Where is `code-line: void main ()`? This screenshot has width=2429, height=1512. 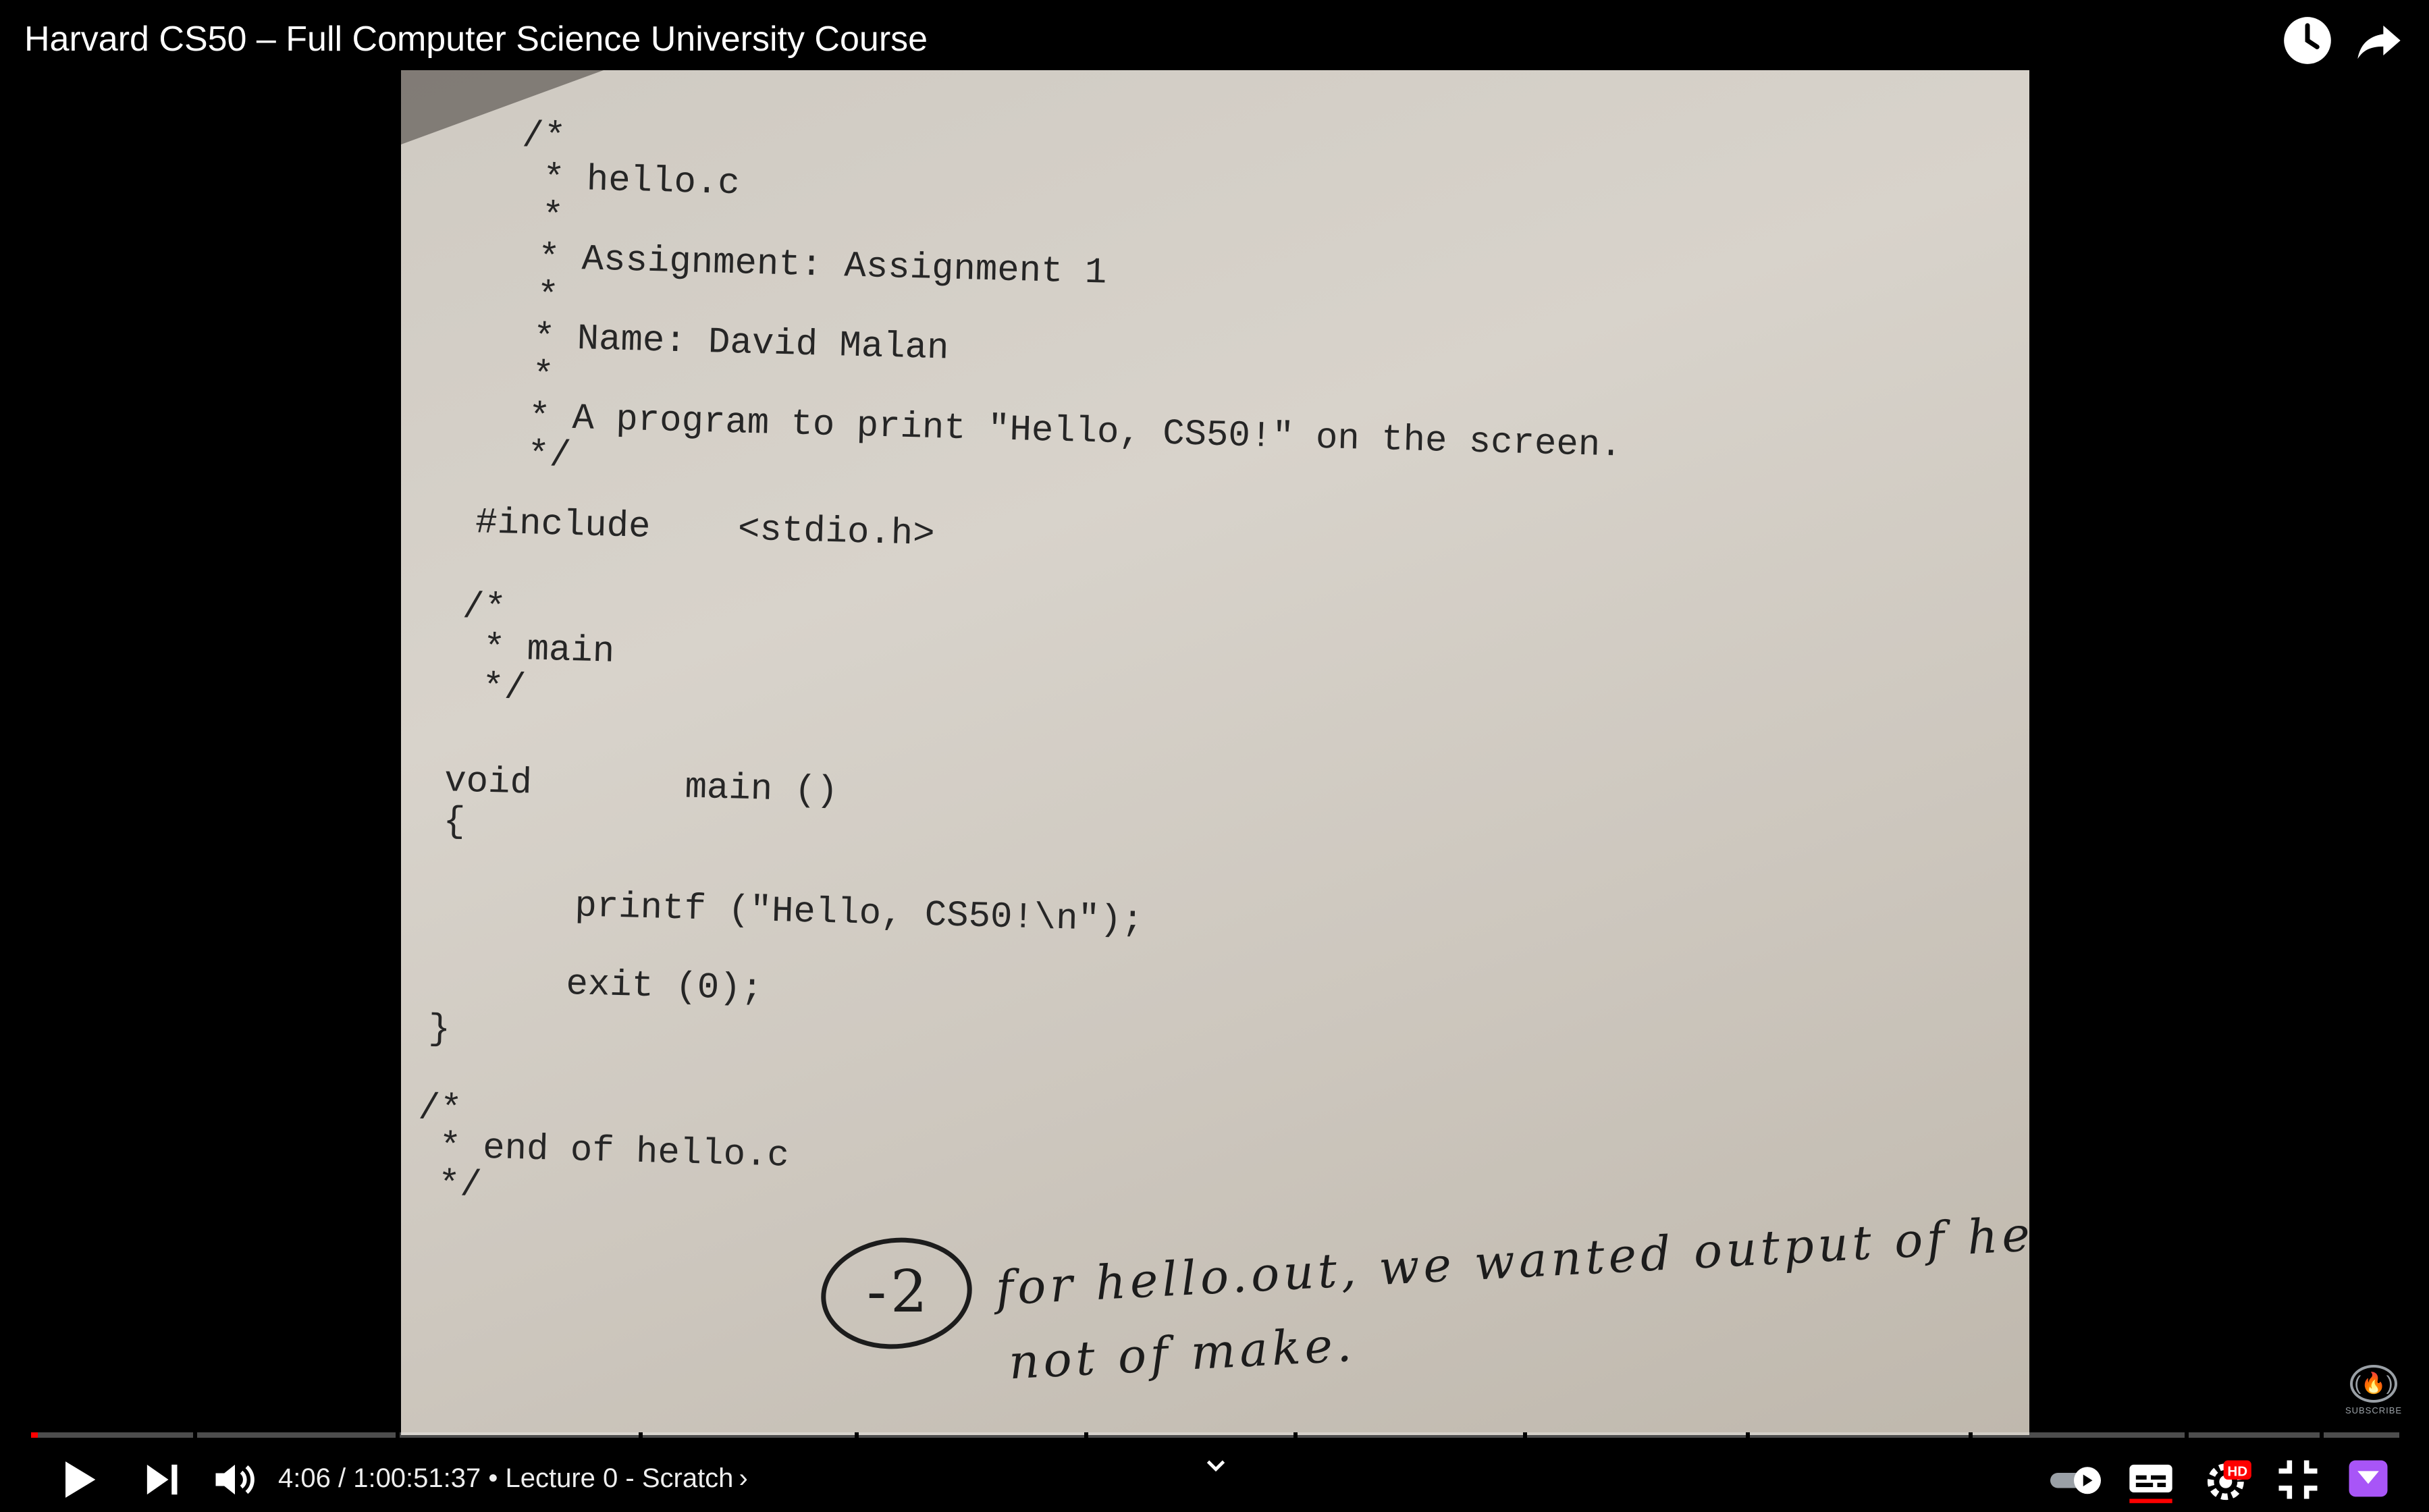 code-line: void main () is located at coordinates (641, 787).